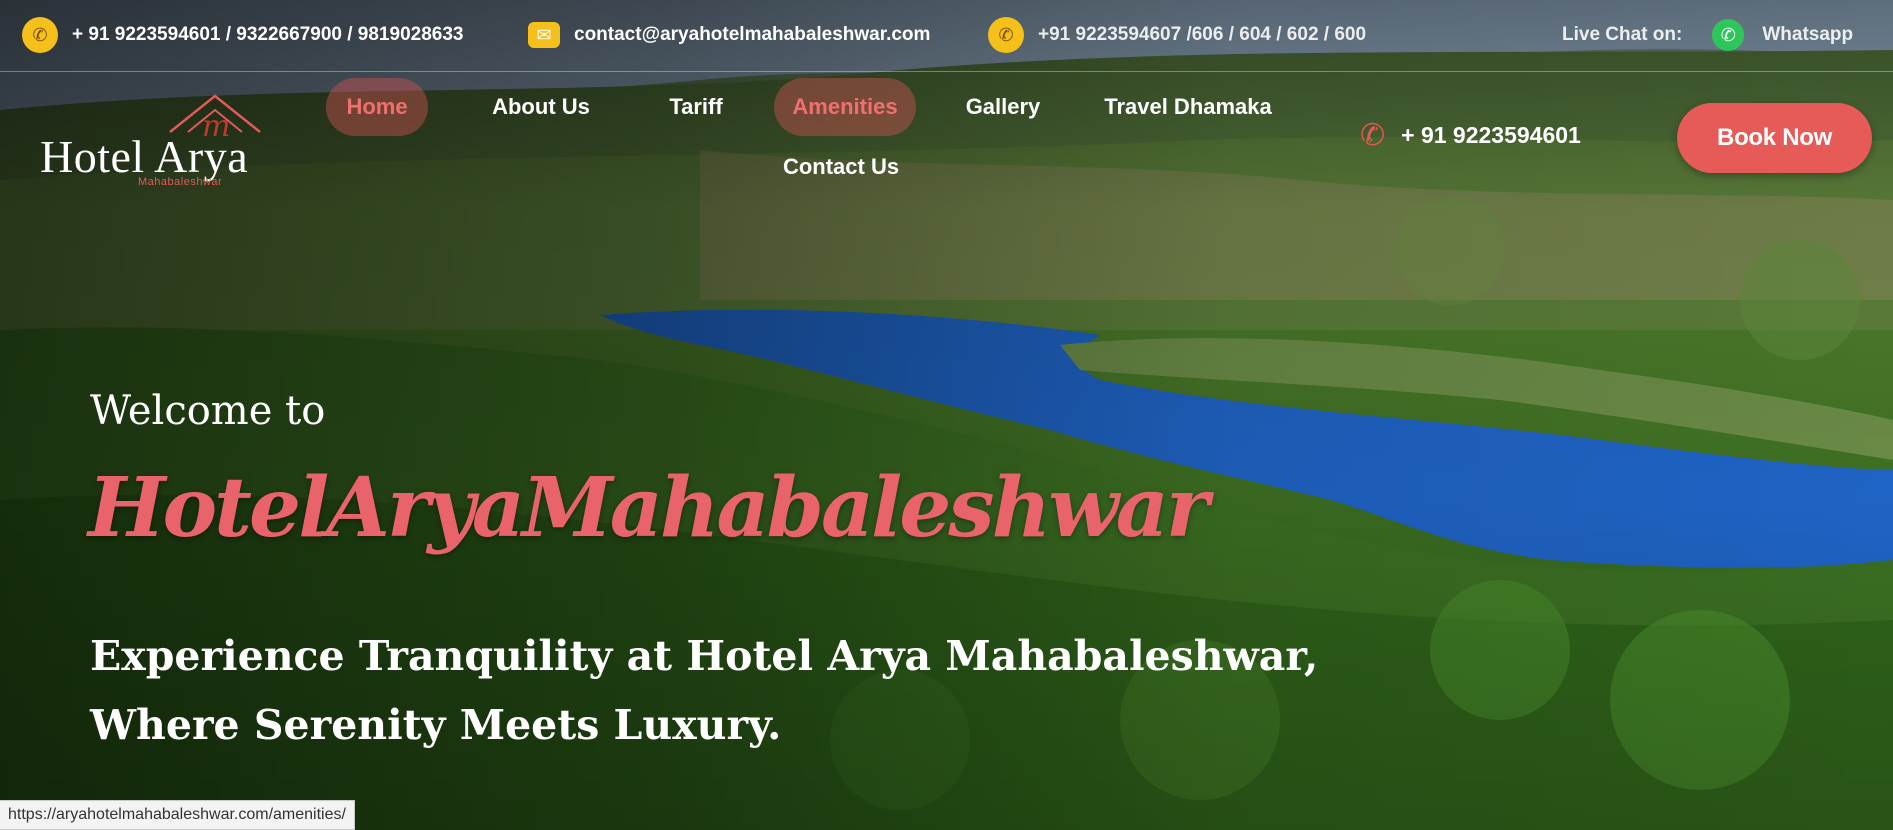 The height and width of the screenshot is (830, 1893). I want to click on whatsapp-chat-icon: ✆, so click(1728, 35).